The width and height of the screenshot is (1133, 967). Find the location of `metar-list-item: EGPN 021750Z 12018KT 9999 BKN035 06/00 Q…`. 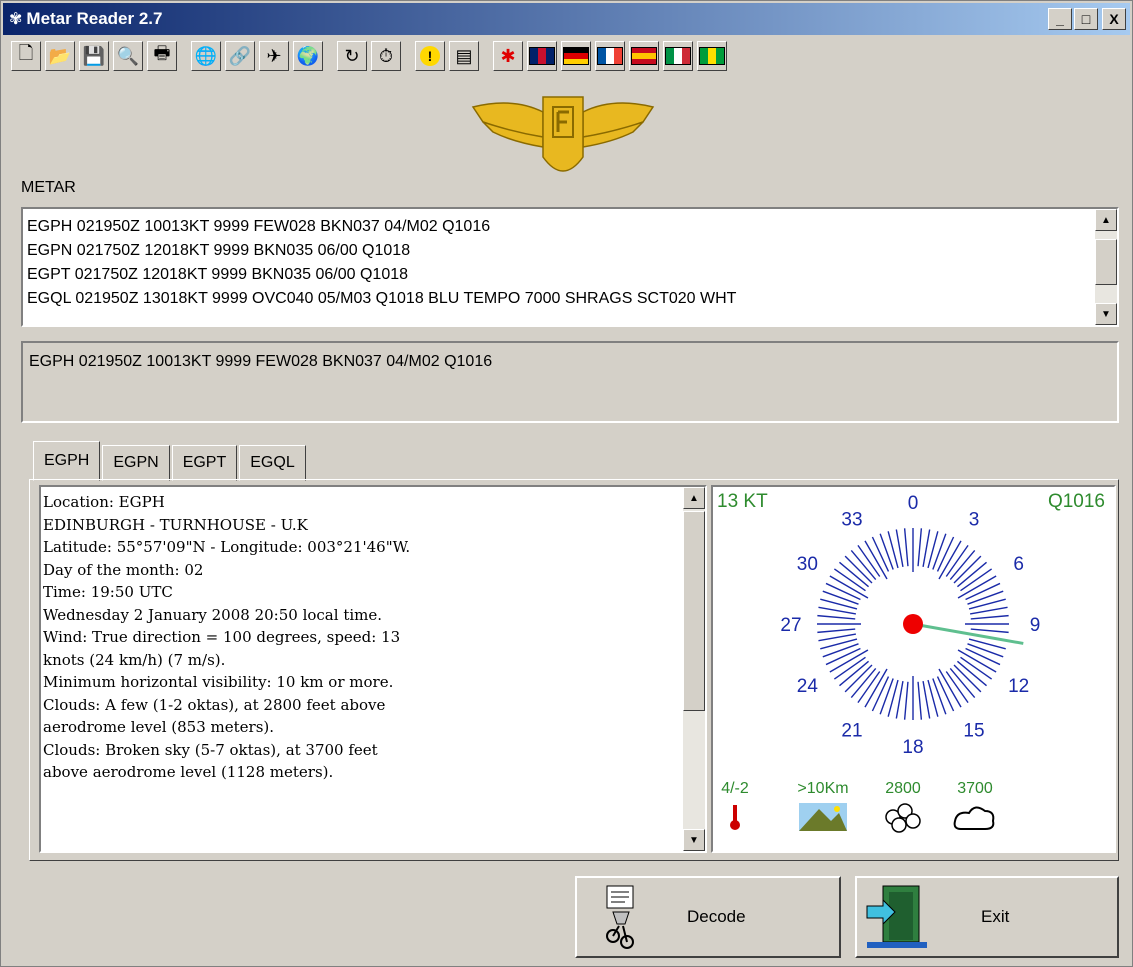

metar-list-item: EGPN 021750Z 12018KT 9999 BKN035 06/00 Q… is located at coordinates (381, 251).